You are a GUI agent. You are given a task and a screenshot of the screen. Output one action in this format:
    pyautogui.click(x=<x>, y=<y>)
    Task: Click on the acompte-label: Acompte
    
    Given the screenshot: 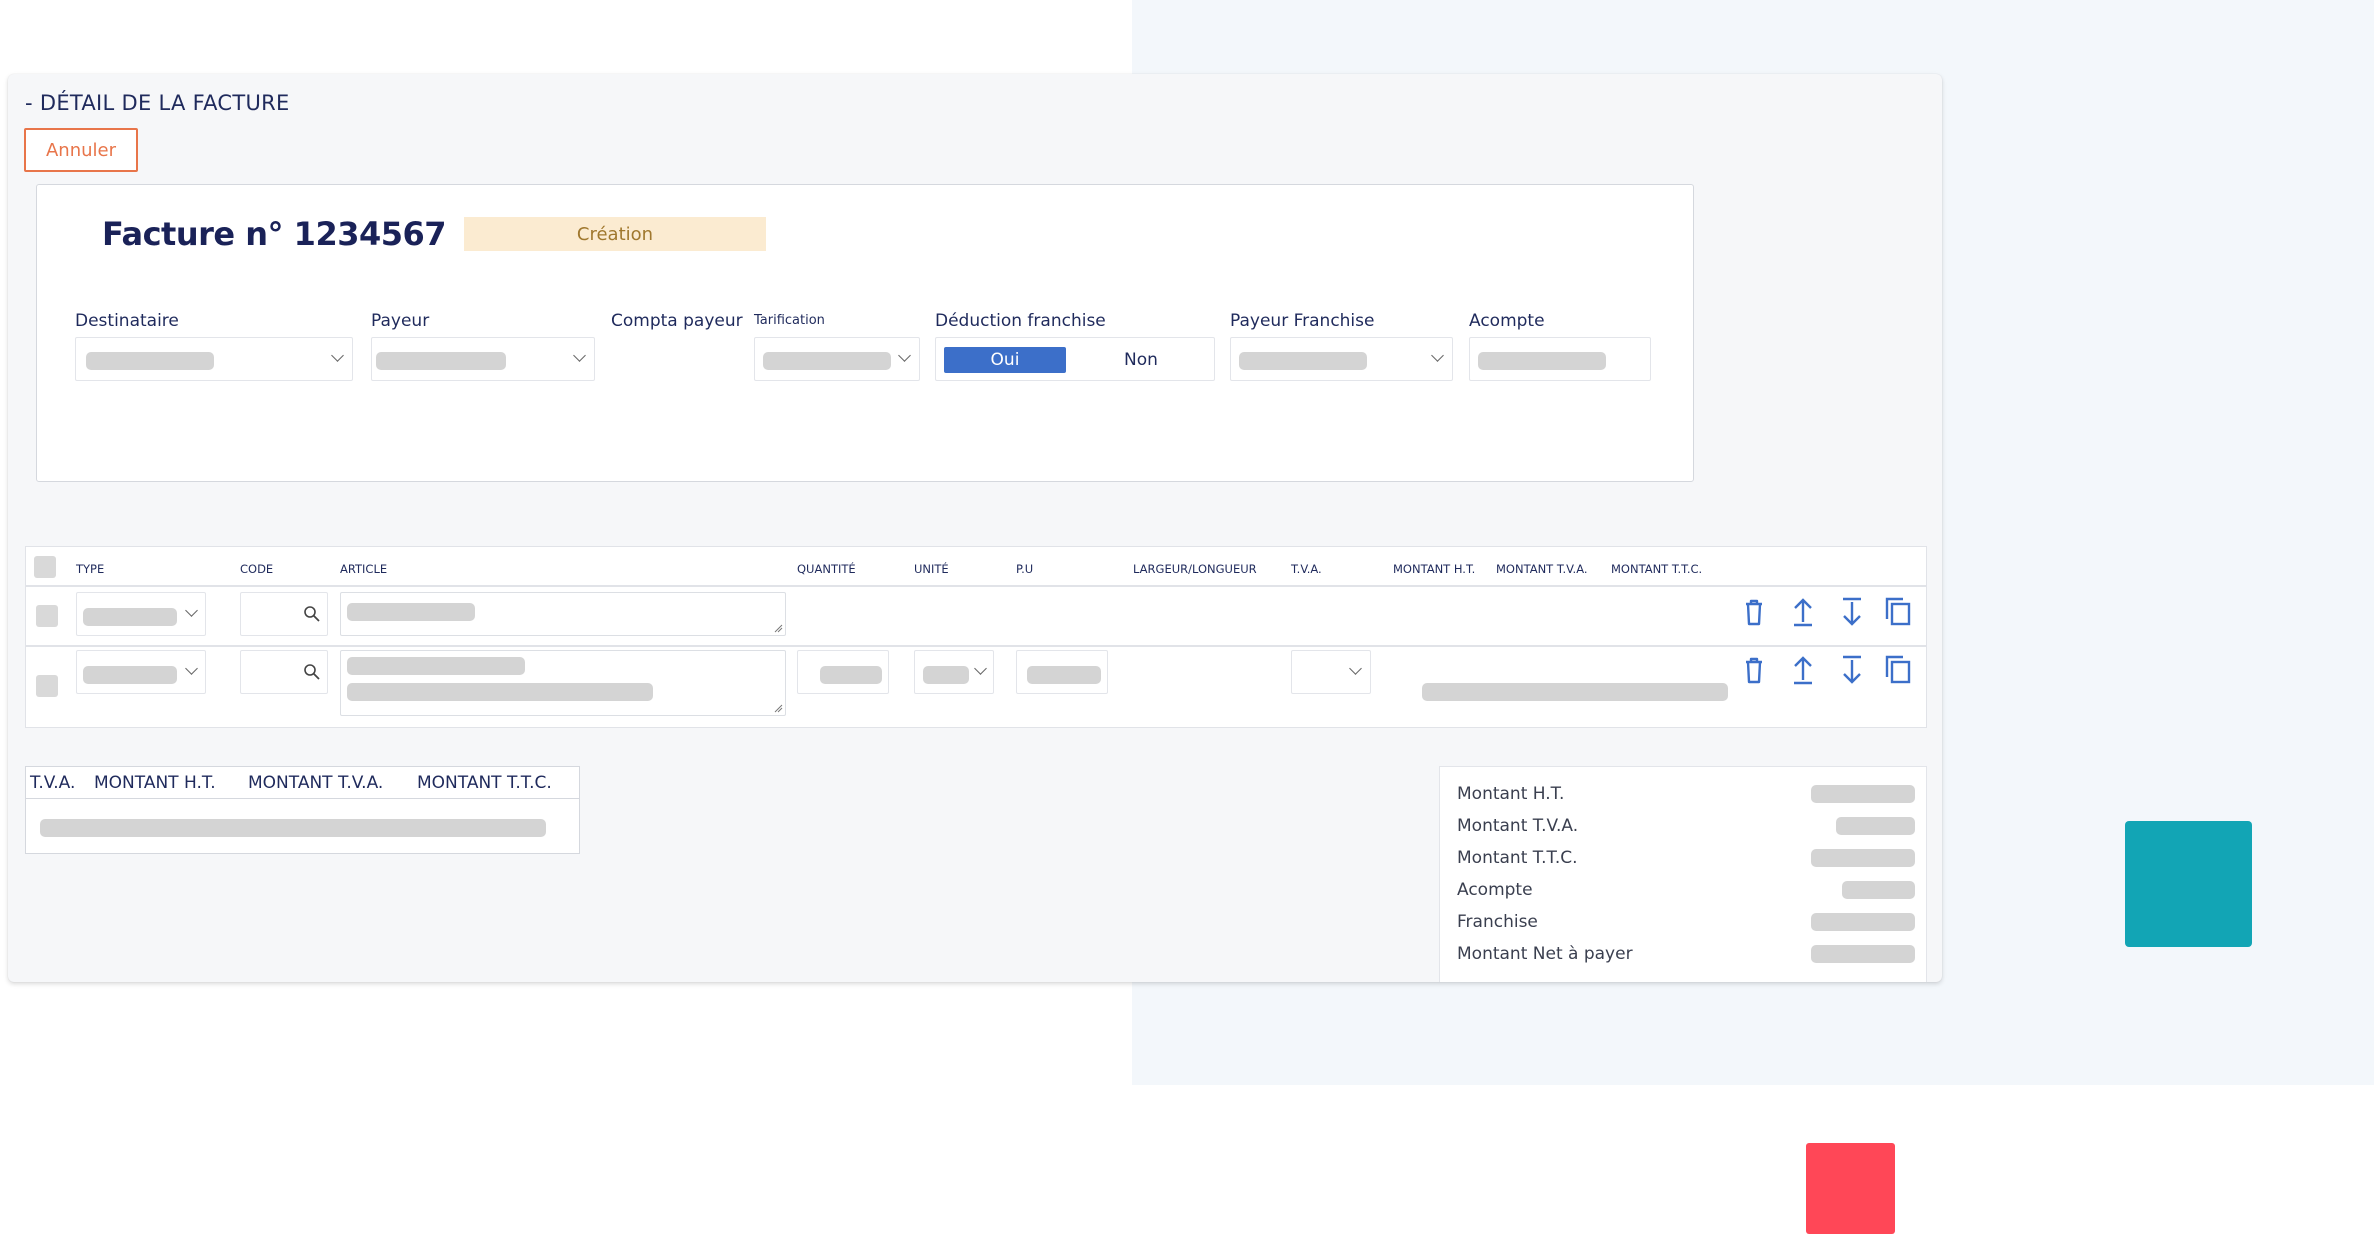 What is the action you would take?
    pyautogui.click(x=1507, y=321)
    